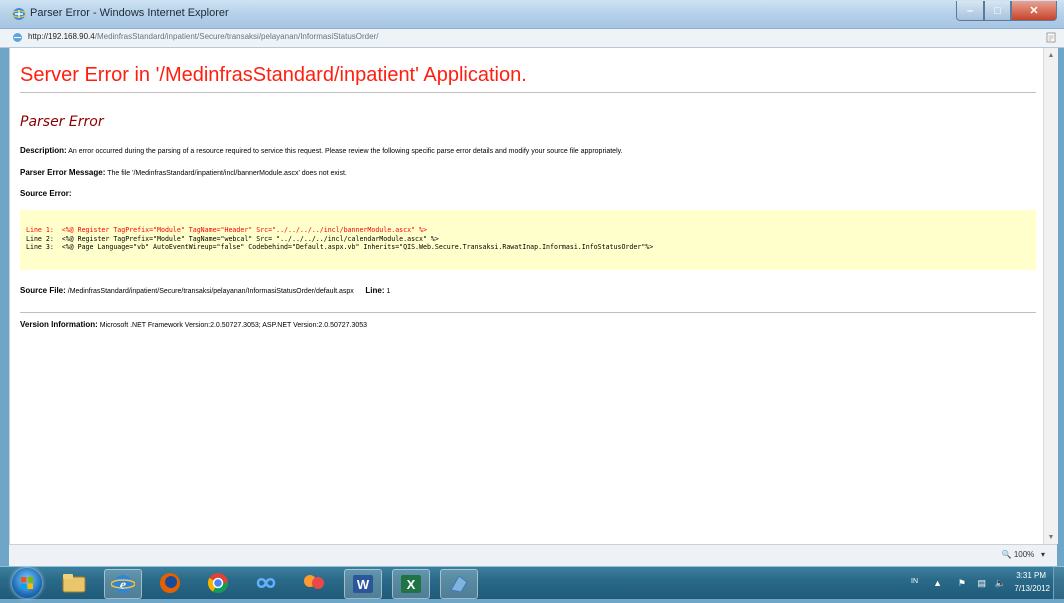 The width and height of the screenshot is (1064, 603). I want to click on zoom-control: 🔍 100% ▾, so click(1023, 554).